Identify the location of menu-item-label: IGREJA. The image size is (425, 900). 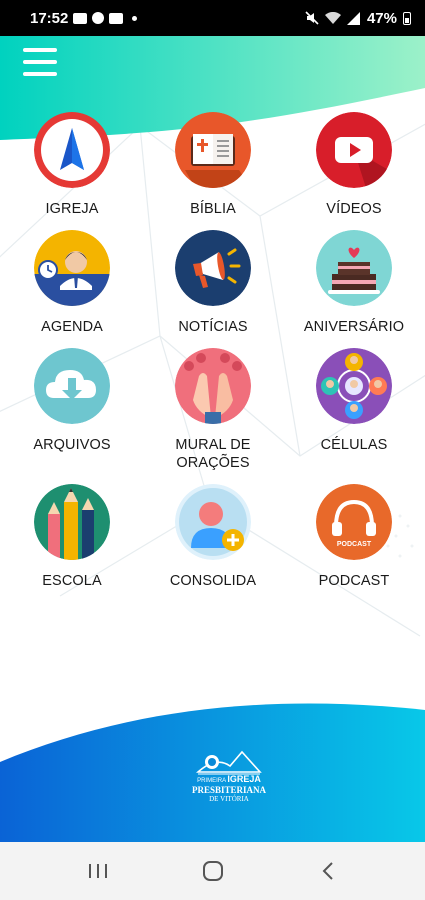
(72, 209).